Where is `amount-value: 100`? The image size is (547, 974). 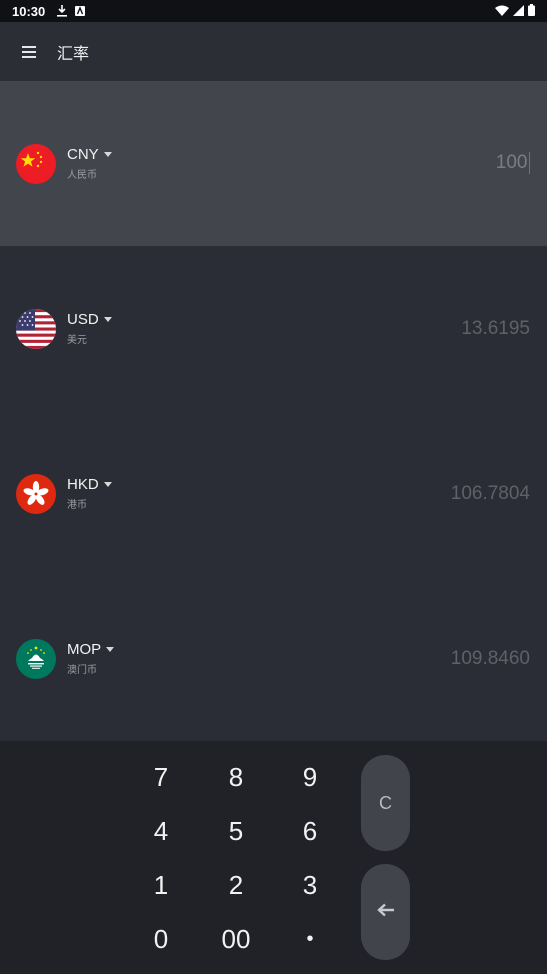 amount-value: 100 is located at coordinates (511, 163).